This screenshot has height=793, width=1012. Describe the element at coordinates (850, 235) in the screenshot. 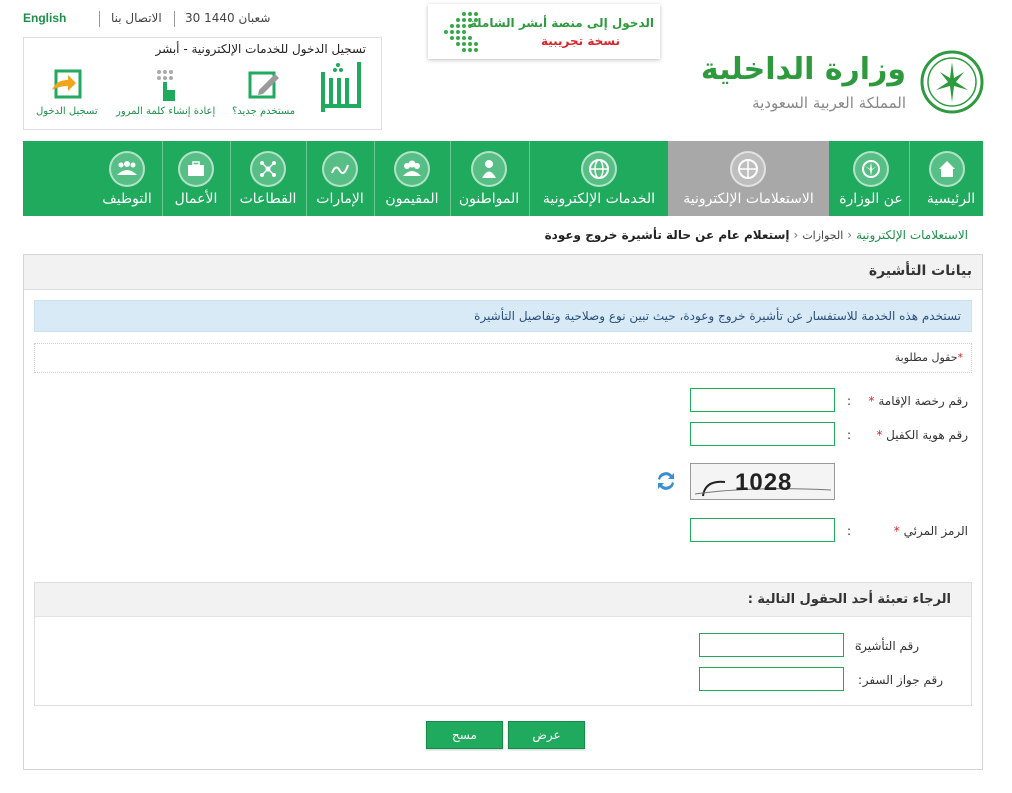

I see `chevron-left-icon: ‹` at that location.